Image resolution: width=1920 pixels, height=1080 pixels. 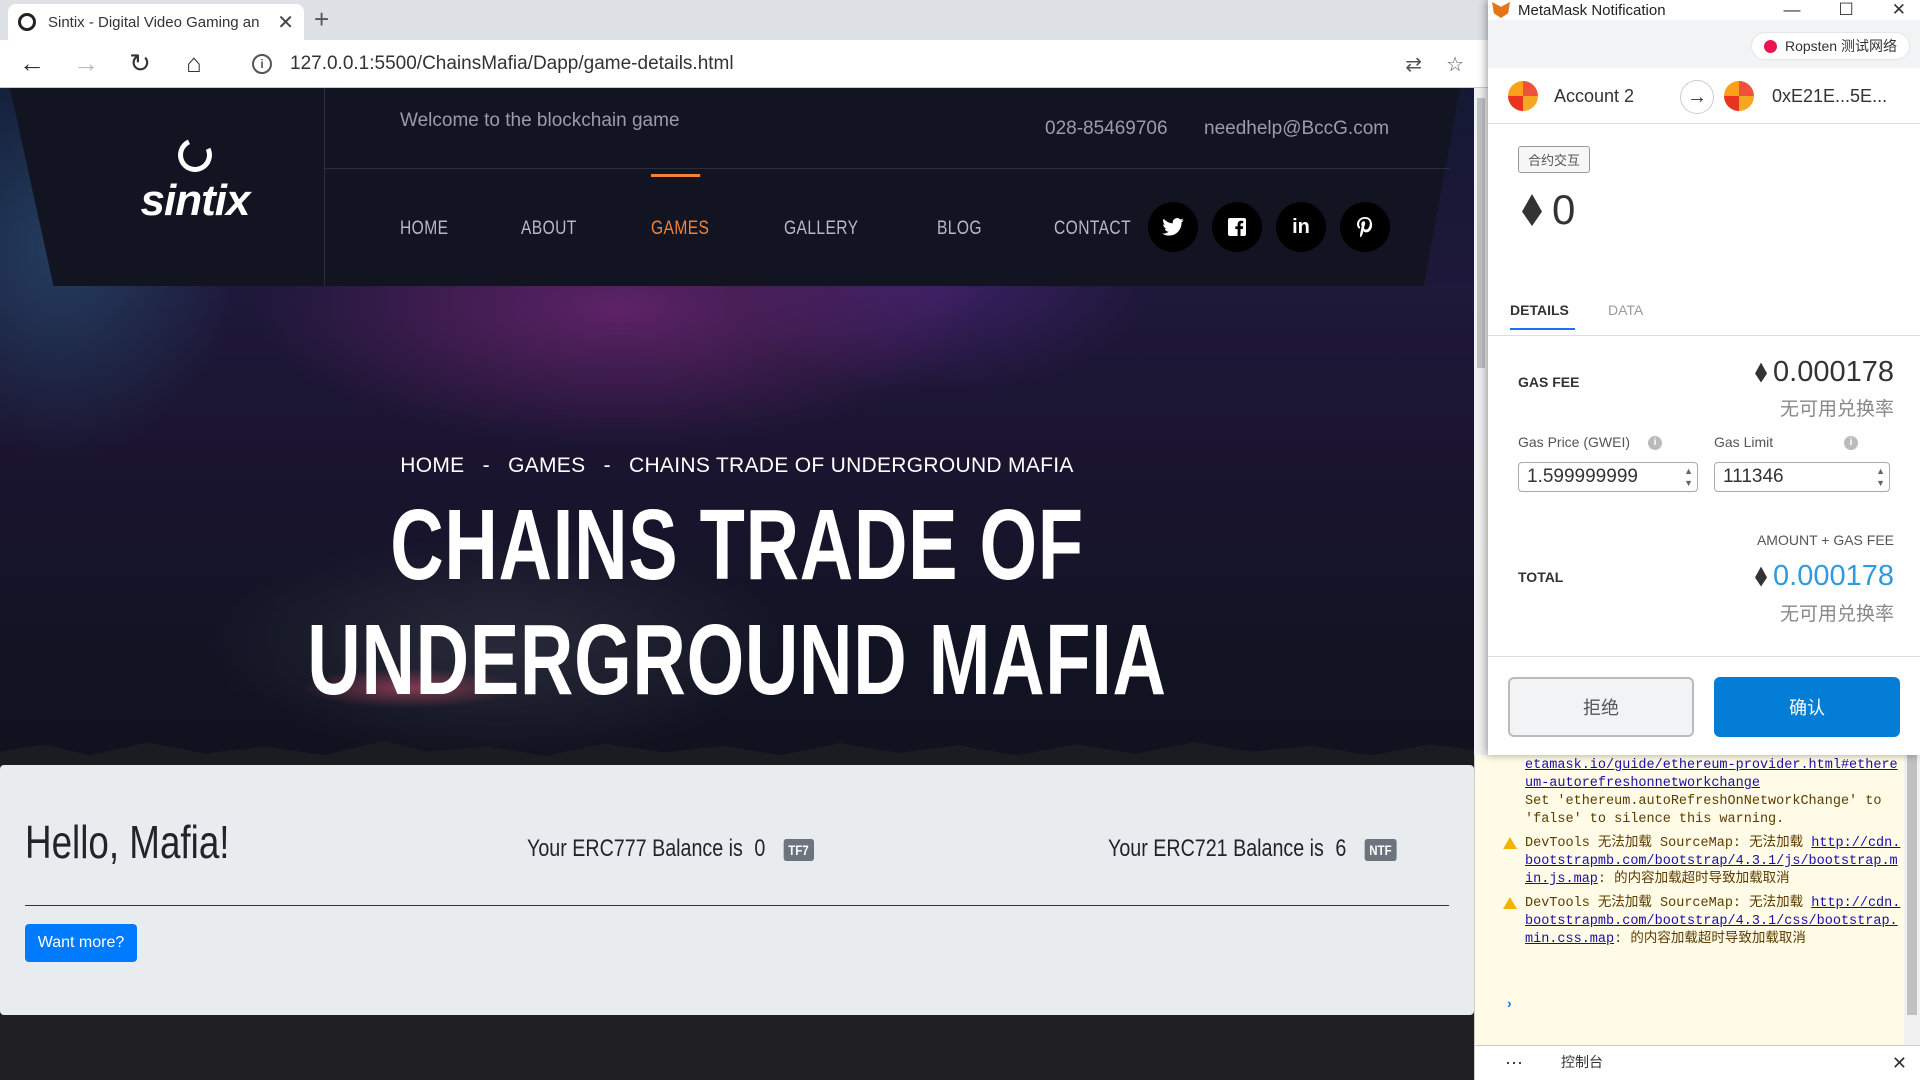 I want to click on more-tools-icon: ⋯, so click(x=1514, y=1063).